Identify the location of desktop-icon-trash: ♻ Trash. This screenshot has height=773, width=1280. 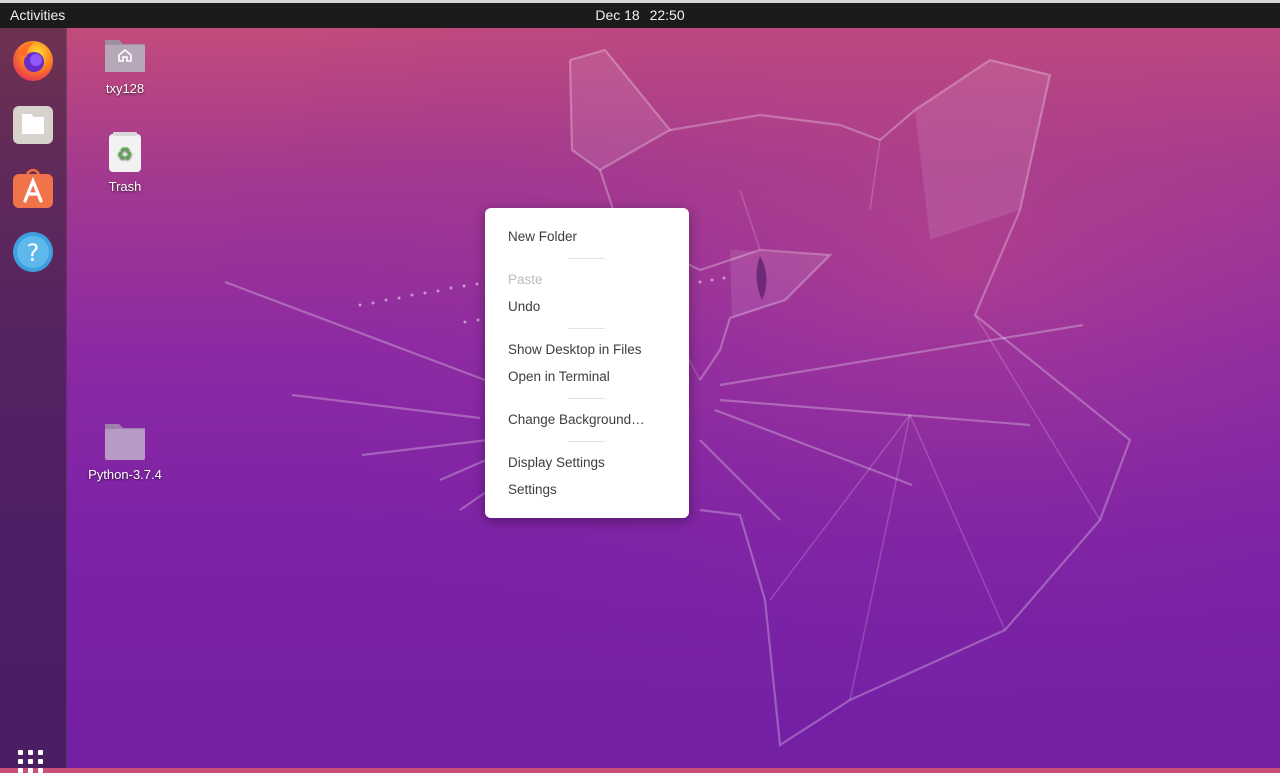
(125, 162).